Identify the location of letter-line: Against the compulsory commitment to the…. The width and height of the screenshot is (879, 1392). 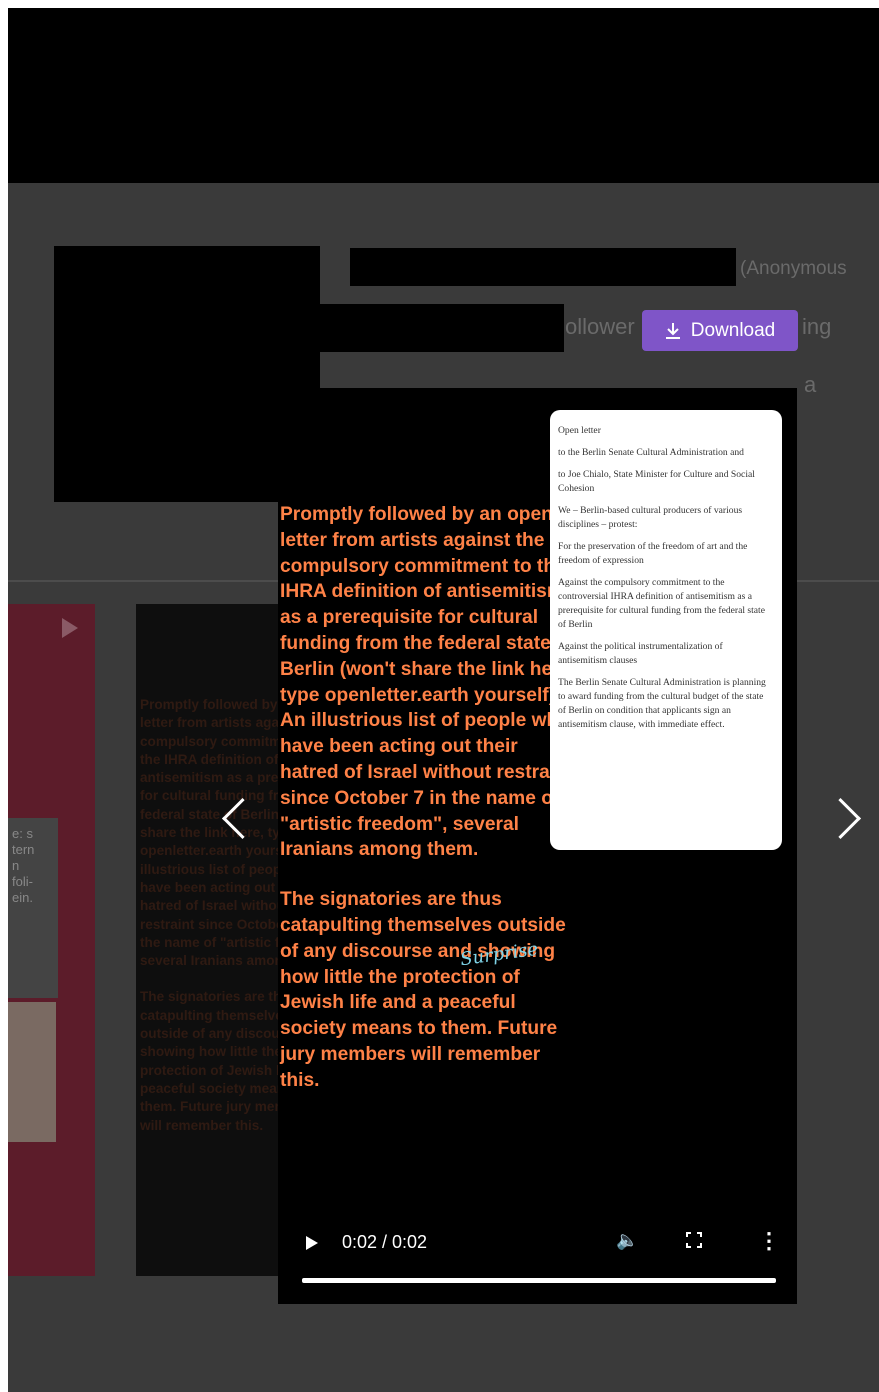
(661, 603).